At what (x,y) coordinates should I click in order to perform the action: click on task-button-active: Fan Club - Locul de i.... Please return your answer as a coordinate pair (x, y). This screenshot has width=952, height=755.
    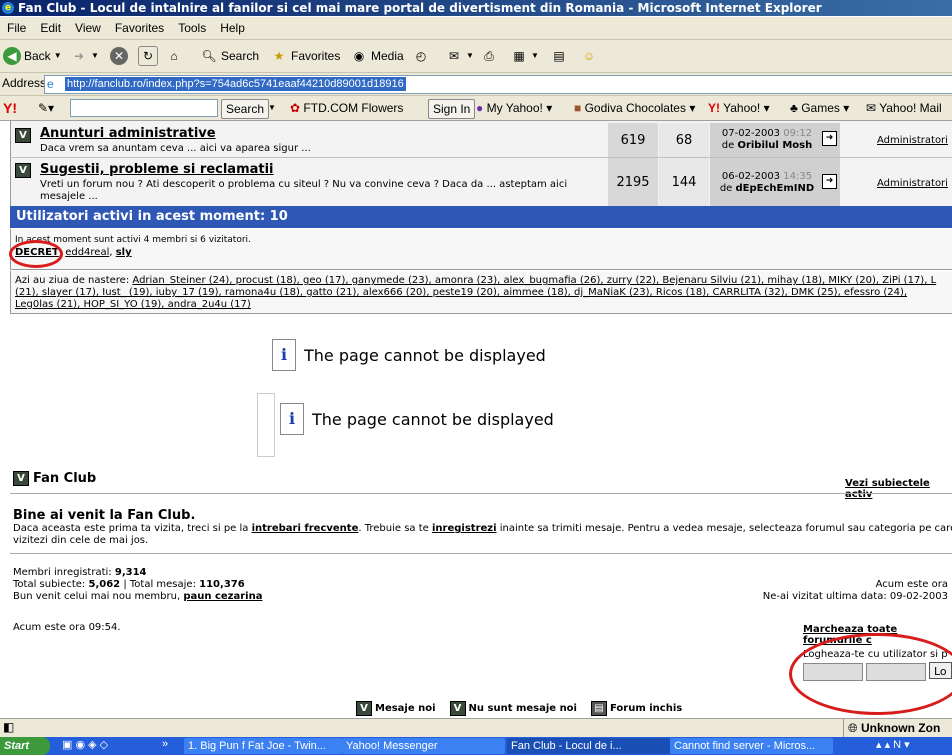
    Looking at the image, I should click on (588, 746).